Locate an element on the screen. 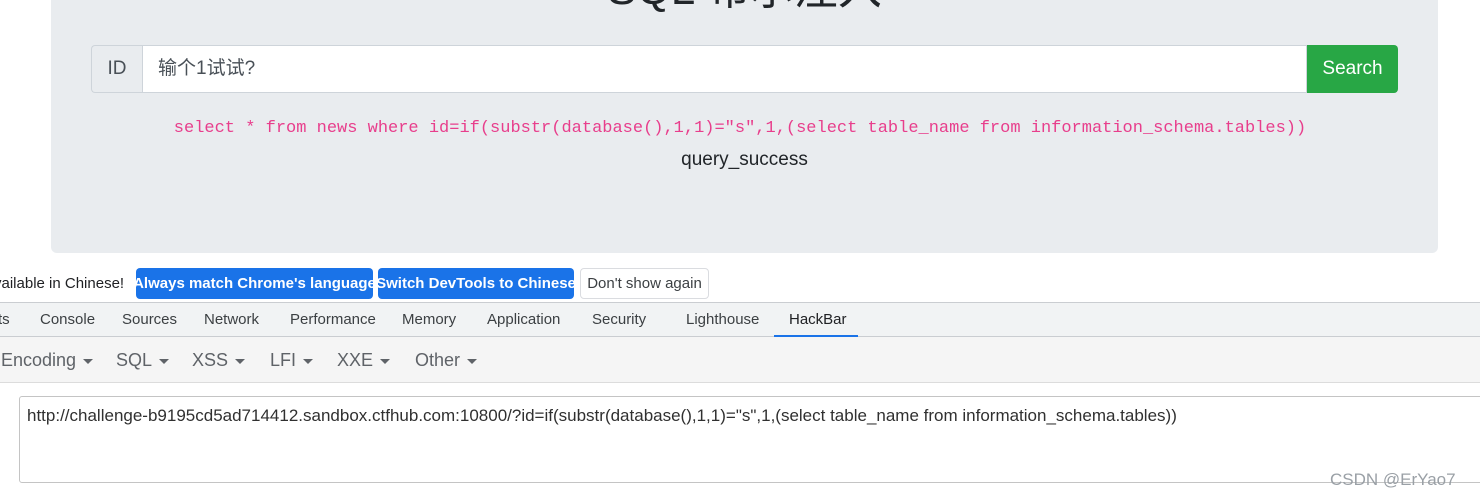  menu-lfi-label: LFI is located at coordinates (283, 360).